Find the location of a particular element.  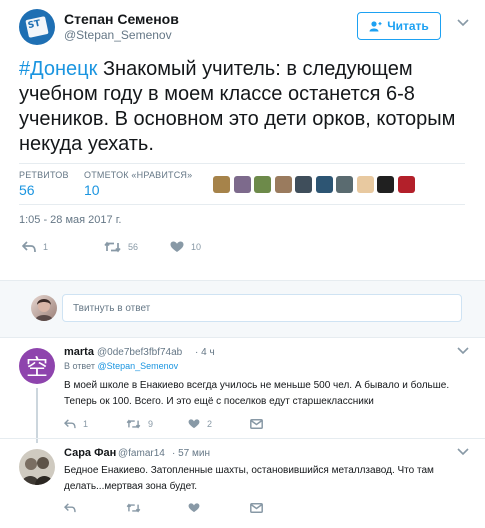

reply-to-prefix: В ответ is located at coordinates (79, 366).